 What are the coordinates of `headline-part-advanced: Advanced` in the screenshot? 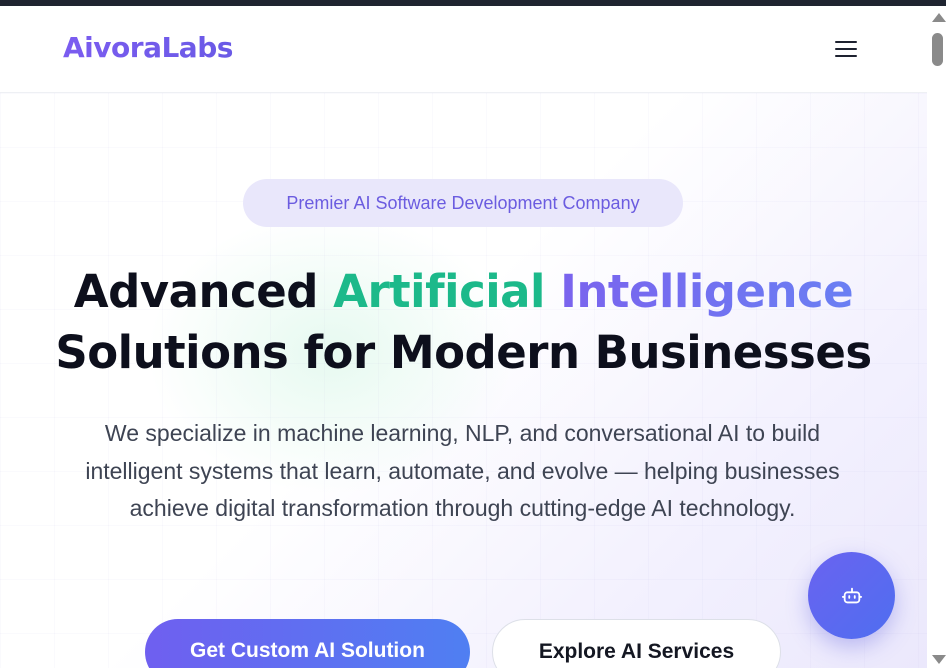 It's located at (203, 291).